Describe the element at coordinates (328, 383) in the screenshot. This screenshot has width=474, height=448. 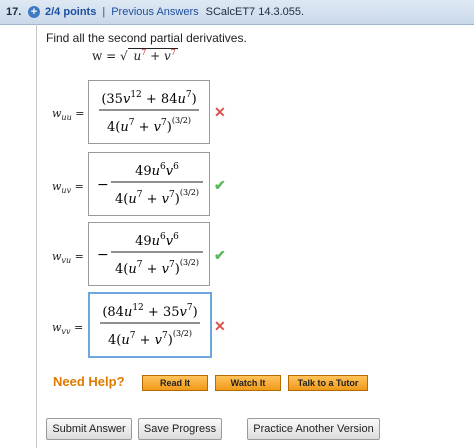
I see `talk-to-tutor-button: Talk to a Tutor` at that location.